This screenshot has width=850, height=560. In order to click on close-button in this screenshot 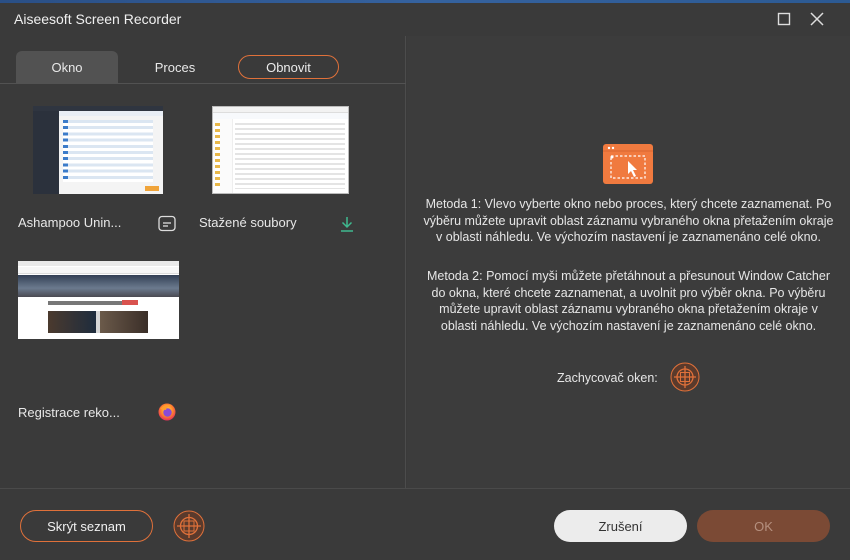, I will do `click(817, 19)`.